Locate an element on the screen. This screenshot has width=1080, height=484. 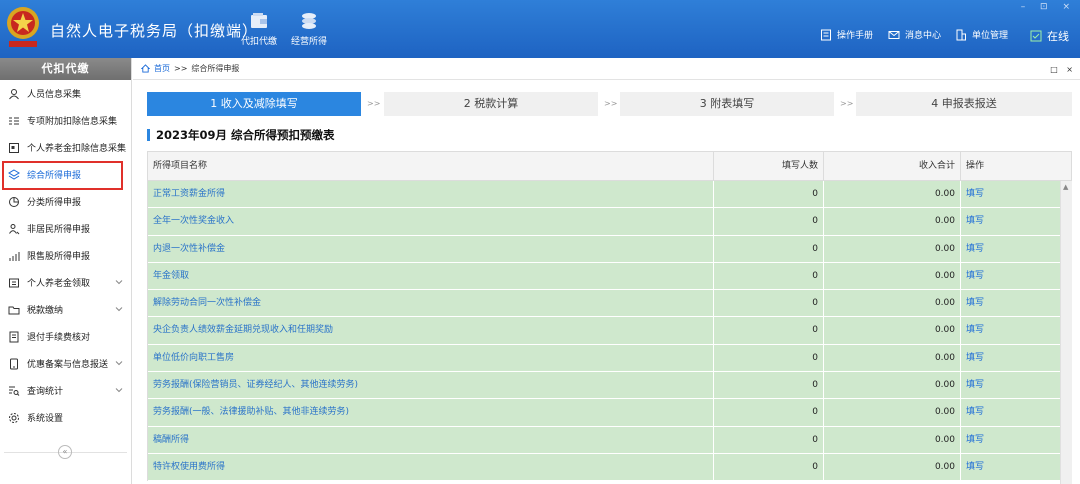
pension-icon is located at coordinates (14, 282).